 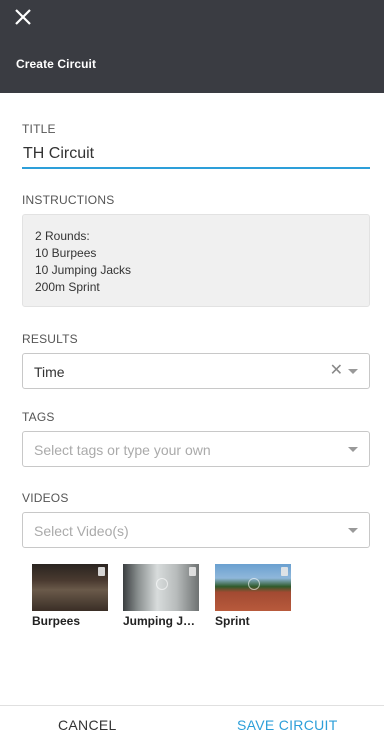 I want to click on video-label: Sprint, so click(x=232, y=621).